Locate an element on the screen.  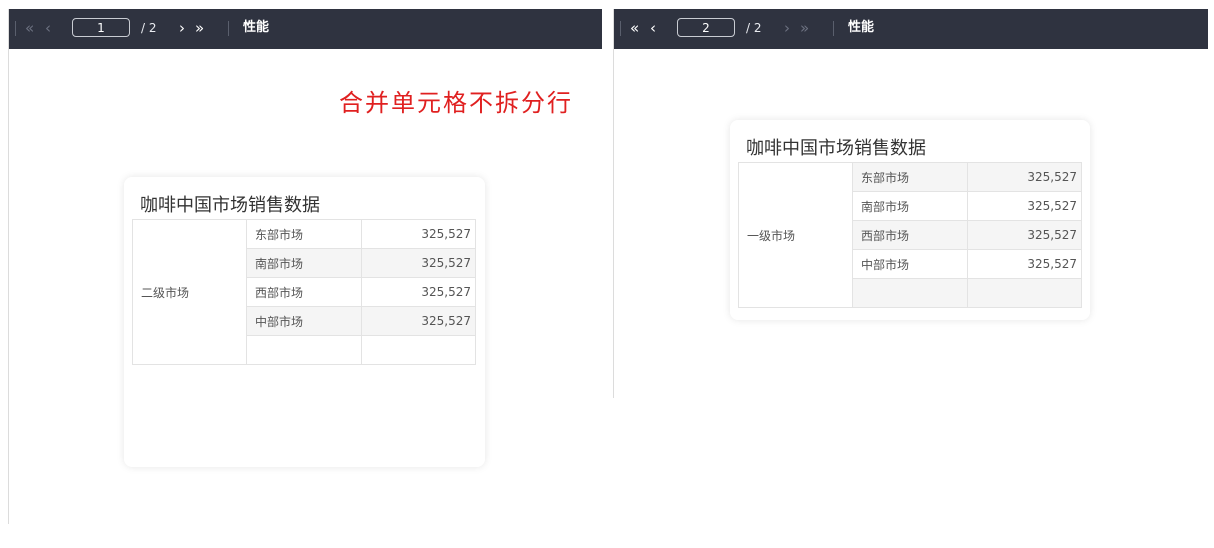
merged-market-cell: 二级市场 is located at coordinates (189, 292).